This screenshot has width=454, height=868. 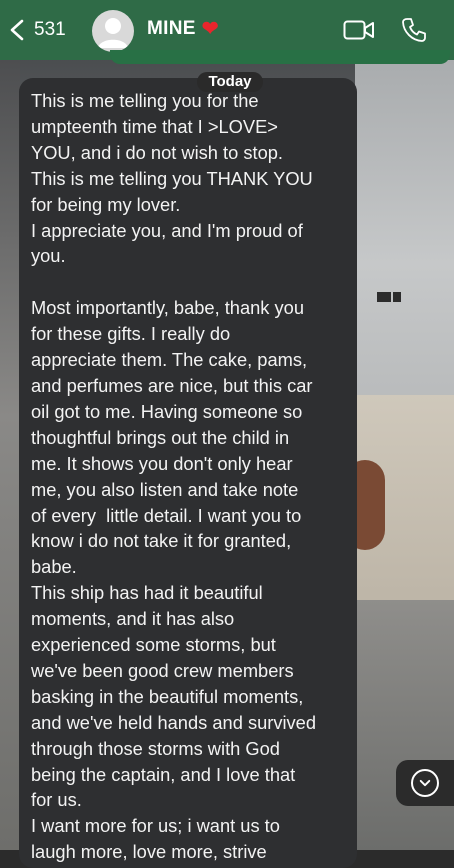 I want to click on chat-background-floor, so click(x=404, y=725).